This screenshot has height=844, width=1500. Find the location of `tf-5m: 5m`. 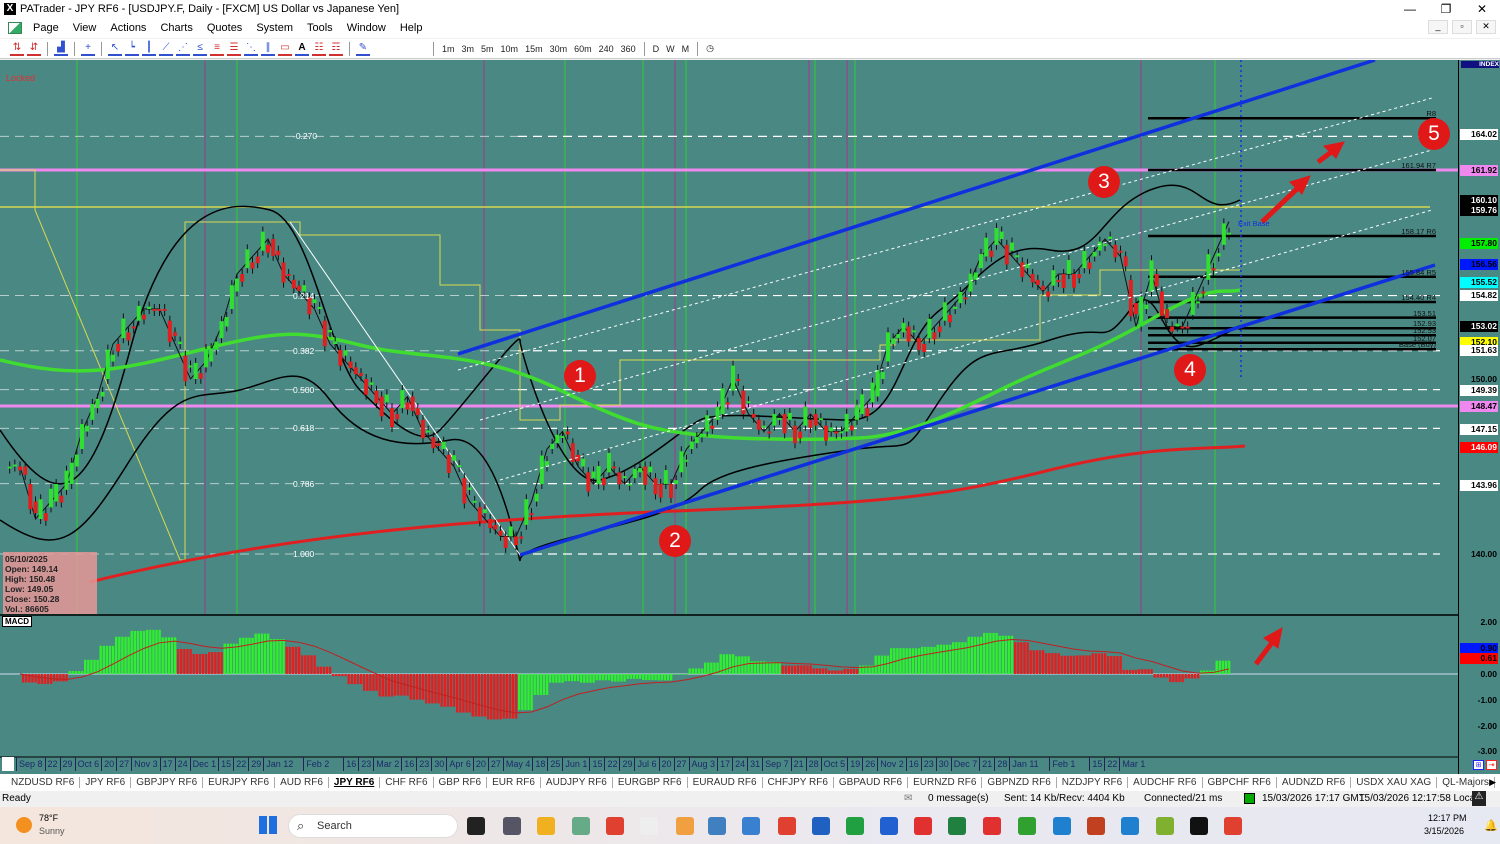

tf-5m: 5m is located at coordinates (487, 49).